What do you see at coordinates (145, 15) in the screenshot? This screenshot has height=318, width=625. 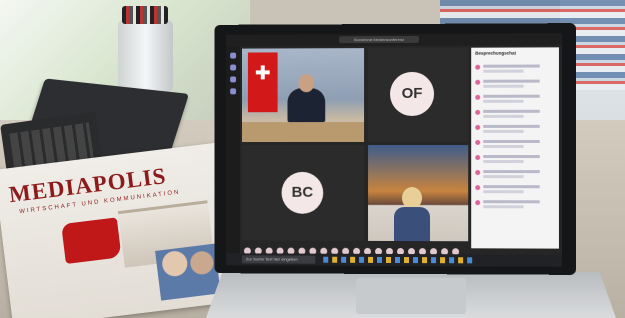 I see `pens` at bounding box center [145, 15].